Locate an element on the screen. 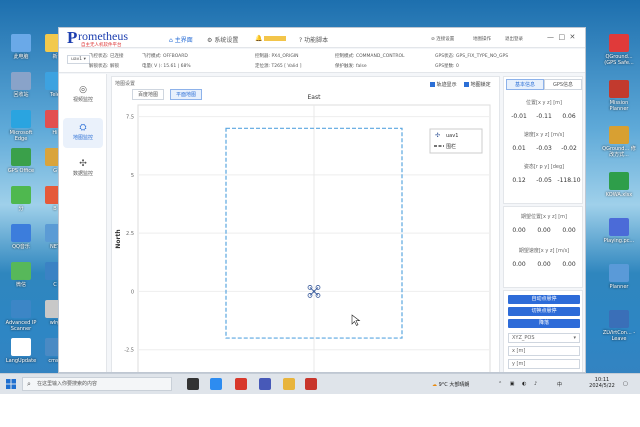  settings-icon: ⚙ is located at coordinates (210, 40).